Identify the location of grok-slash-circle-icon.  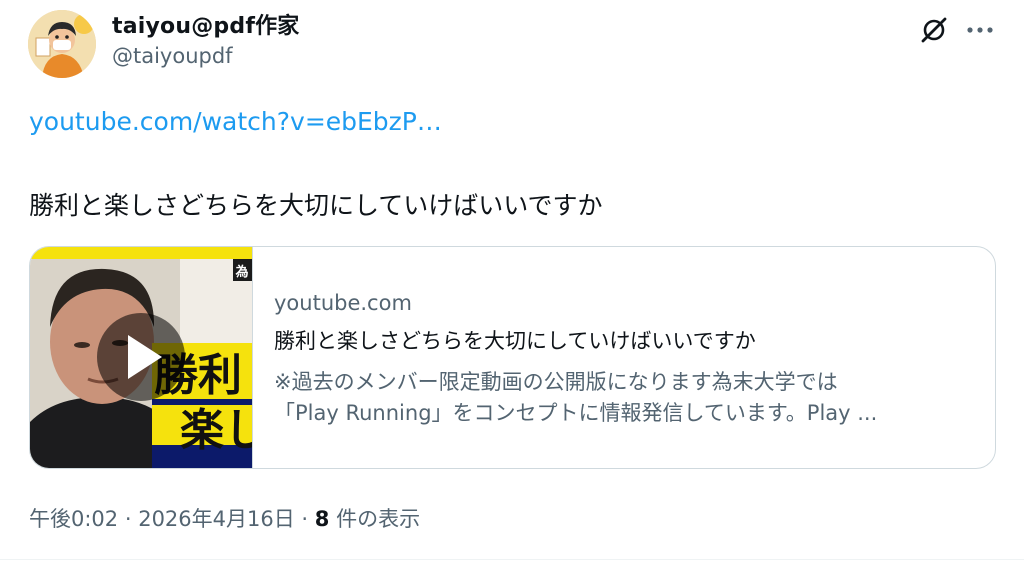
(934, 30).